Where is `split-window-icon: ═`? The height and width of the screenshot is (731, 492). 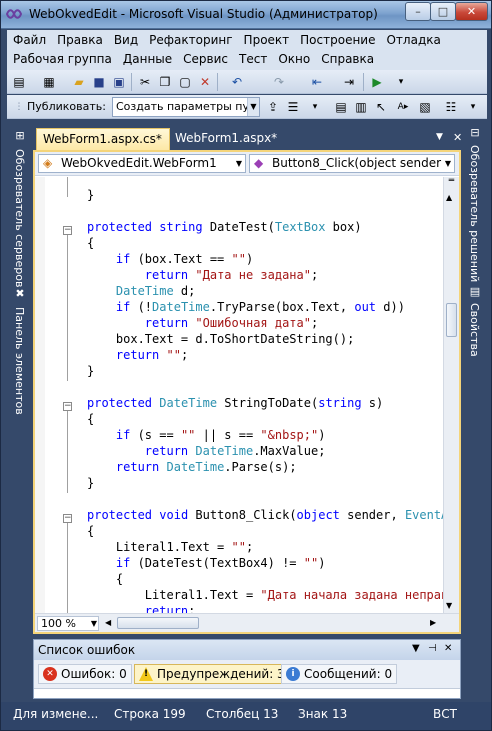 split-window-icon: ═ is located at coordinates (451, 183).